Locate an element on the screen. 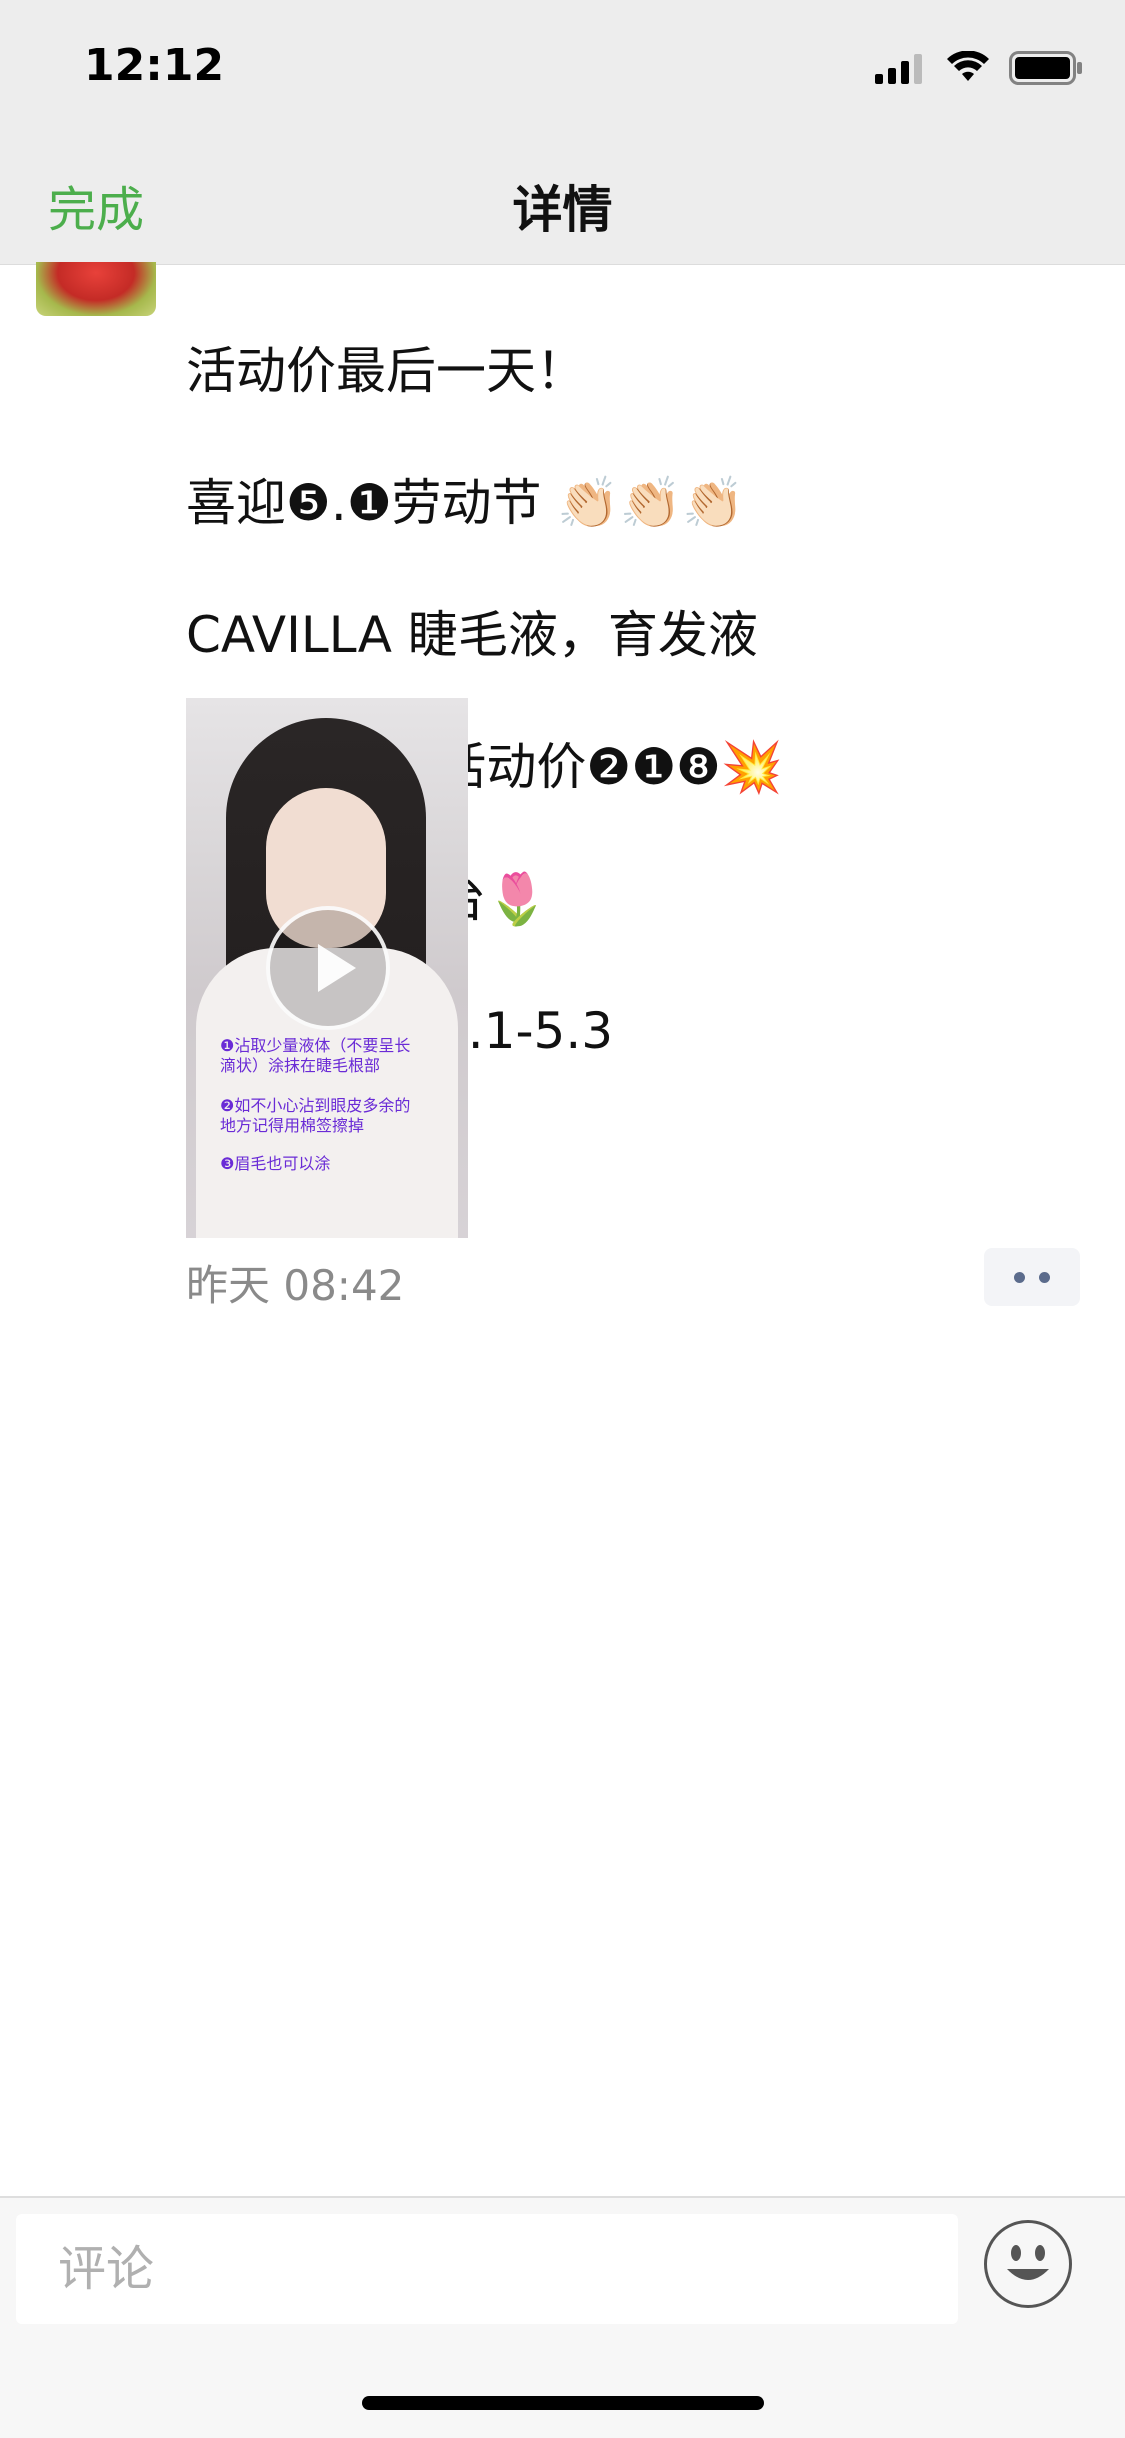 The width and height of the screenshot is (1125, 2438). battery-icon is located at coordinates (1045, 68).